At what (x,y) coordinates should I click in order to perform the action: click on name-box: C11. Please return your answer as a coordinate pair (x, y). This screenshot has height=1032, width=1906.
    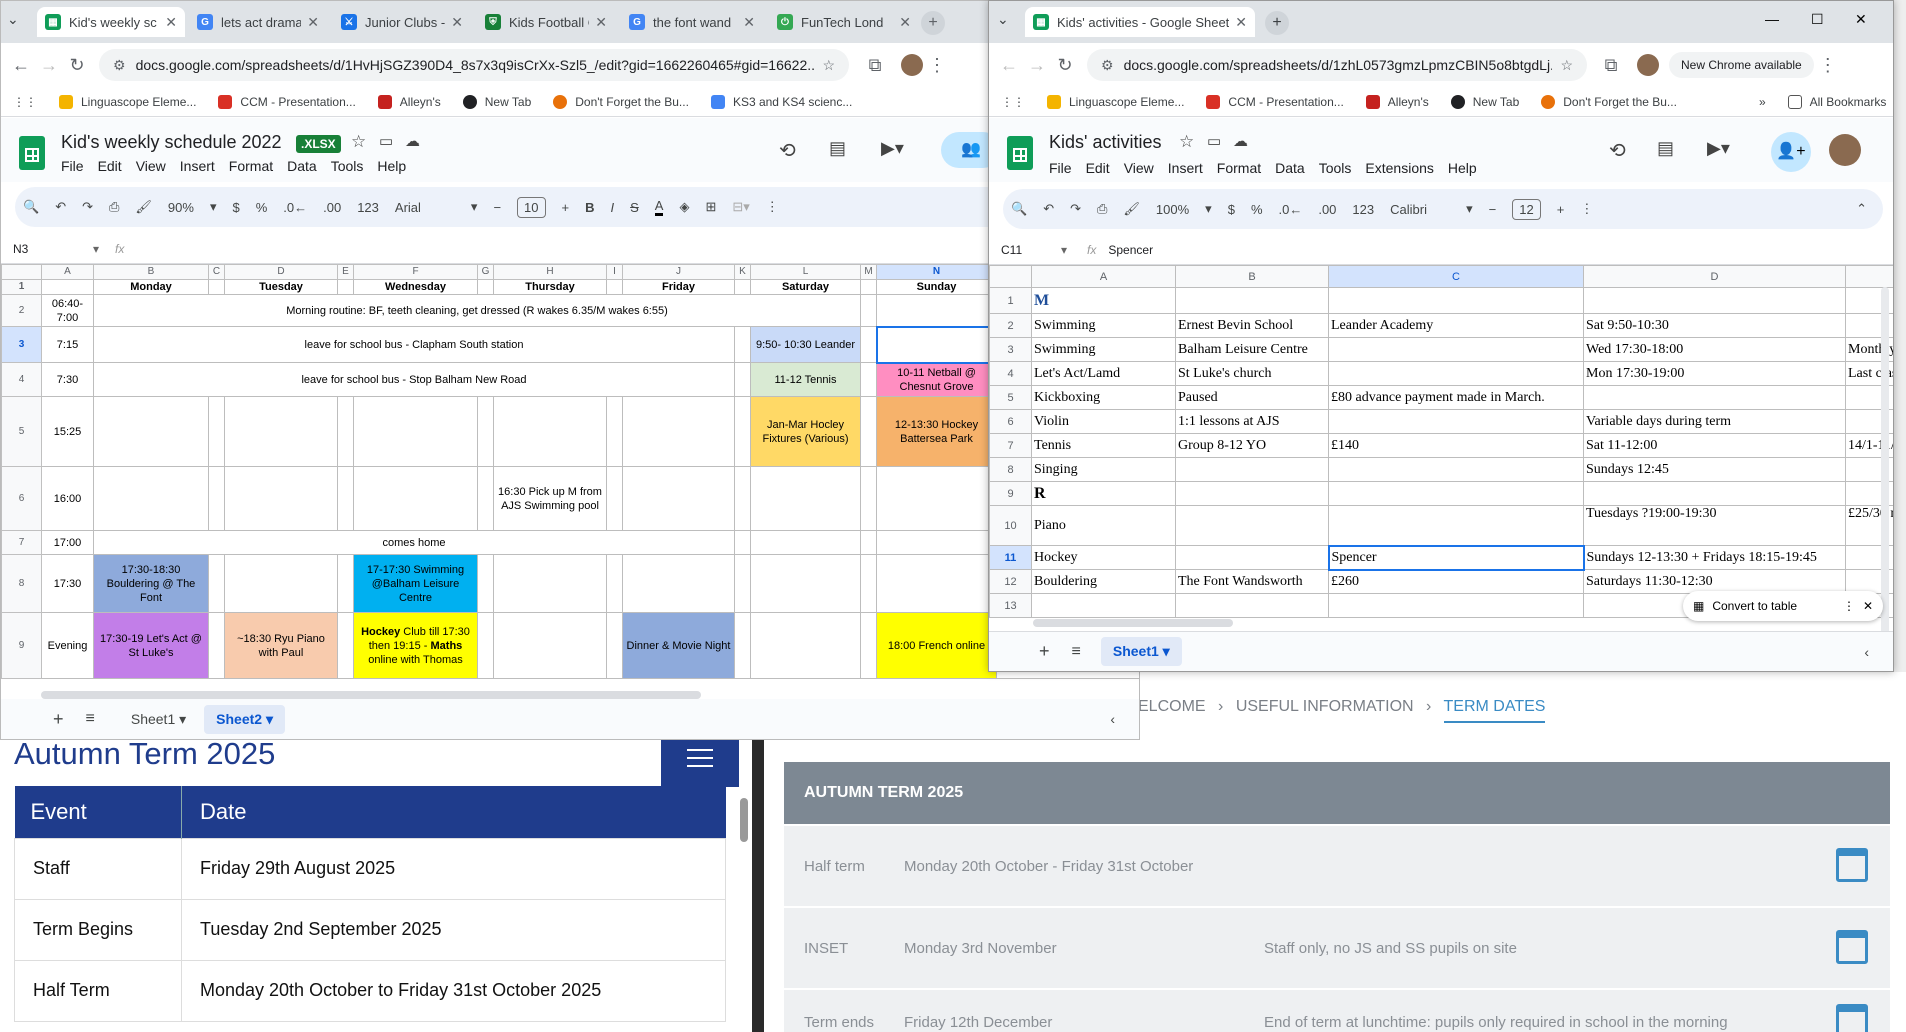
    Looking at the image, I should click on (1031, 250).